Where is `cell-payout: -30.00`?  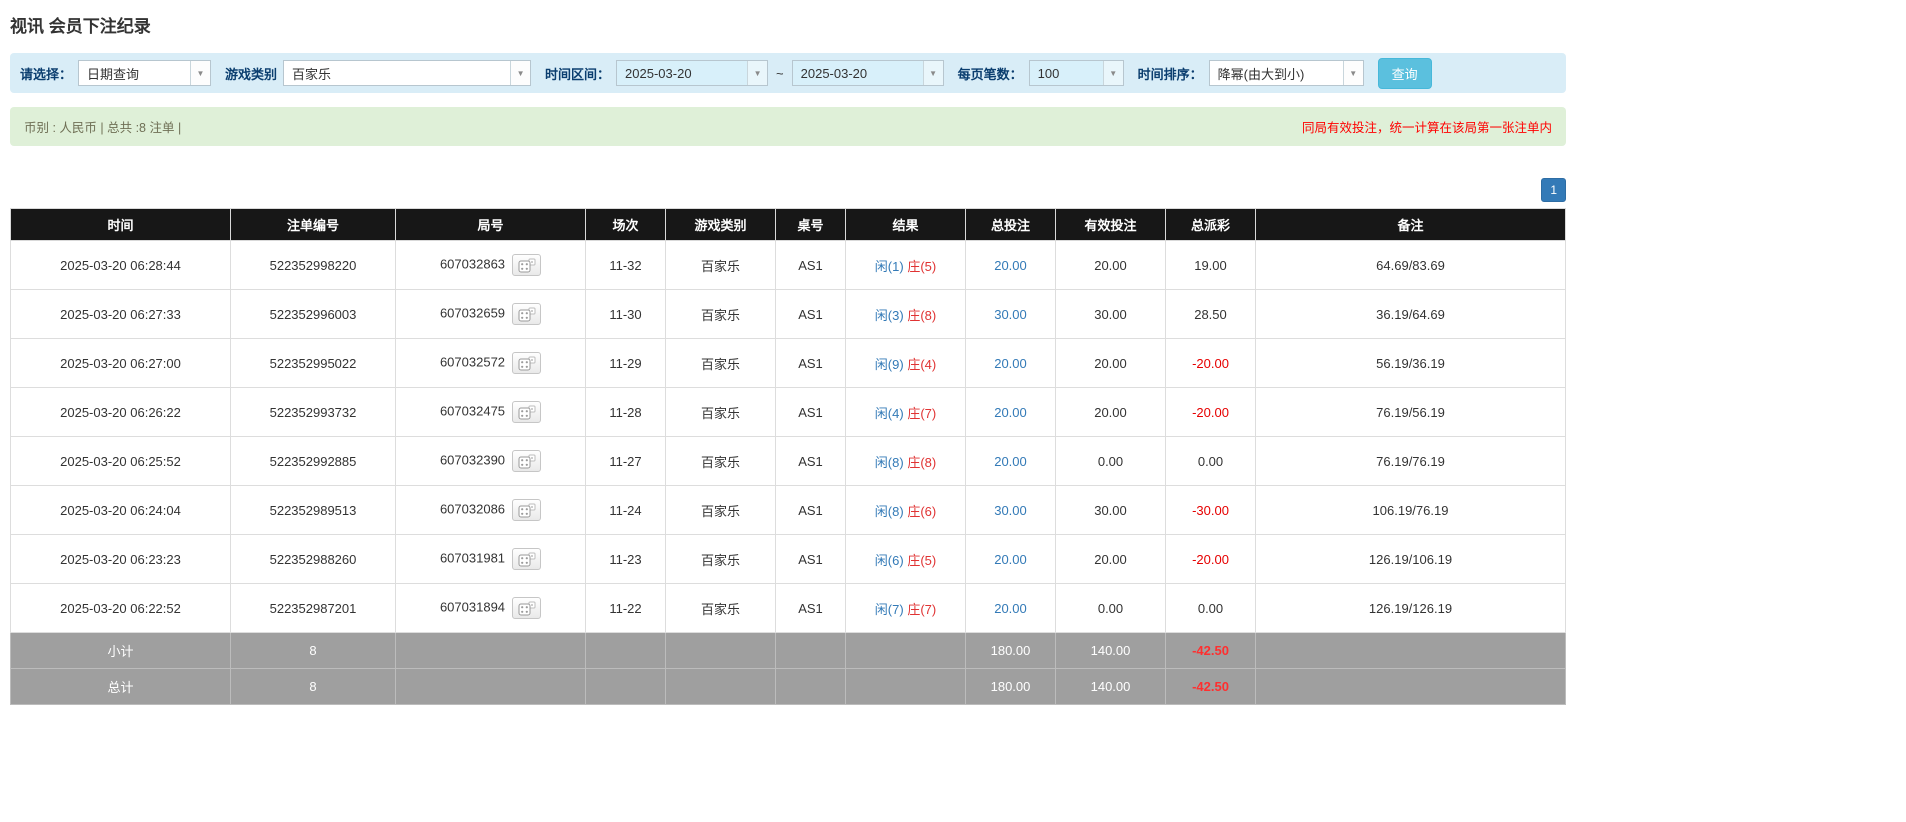
cell-payout: -30.00 is located at coordinates (1210, 510).